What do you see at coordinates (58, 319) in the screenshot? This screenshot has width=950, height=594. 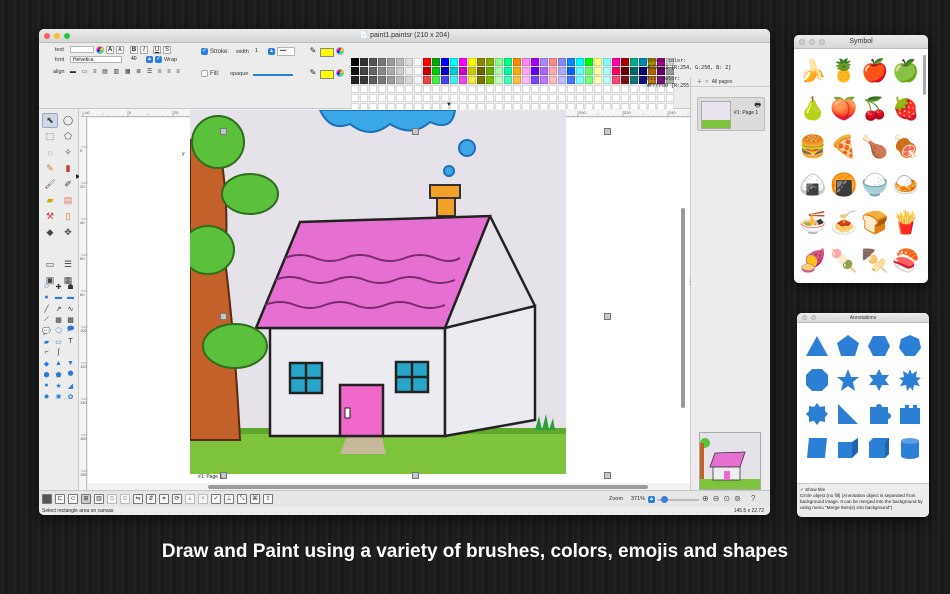 I see `image-frame-tool-icon: ▦` at bounding box center [58, 319].